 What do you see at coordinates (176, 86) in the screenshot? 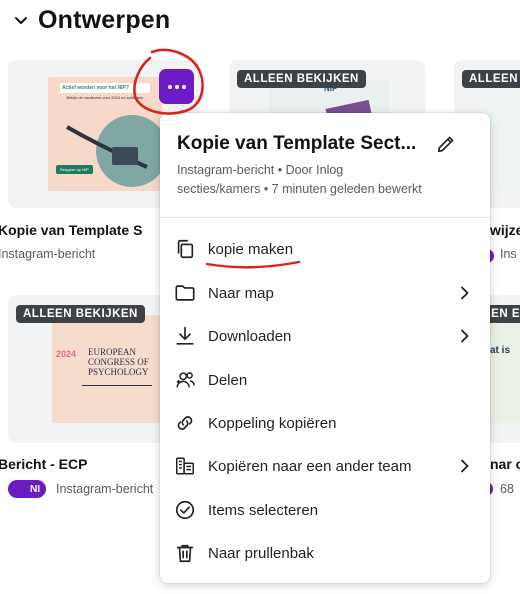
I see `more-options-button` at bounding box center [176, 86].